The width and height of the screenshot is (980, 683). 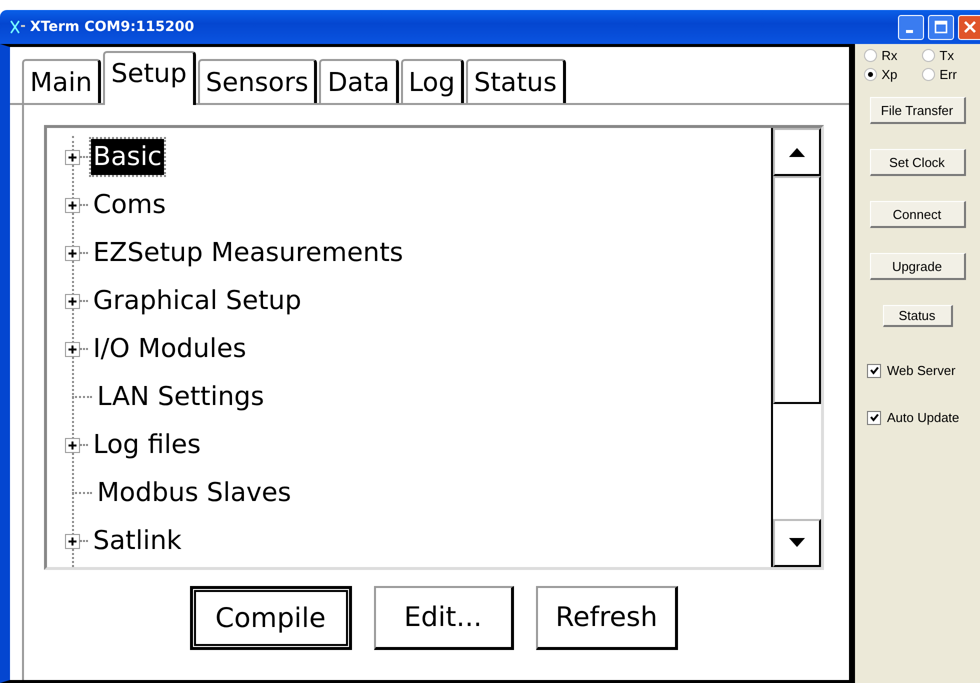 What do you see at coordinates (112, 27) in the screenshot?
I see `window-title: XTerm COM9:115200` at bounding box center [112, 27].